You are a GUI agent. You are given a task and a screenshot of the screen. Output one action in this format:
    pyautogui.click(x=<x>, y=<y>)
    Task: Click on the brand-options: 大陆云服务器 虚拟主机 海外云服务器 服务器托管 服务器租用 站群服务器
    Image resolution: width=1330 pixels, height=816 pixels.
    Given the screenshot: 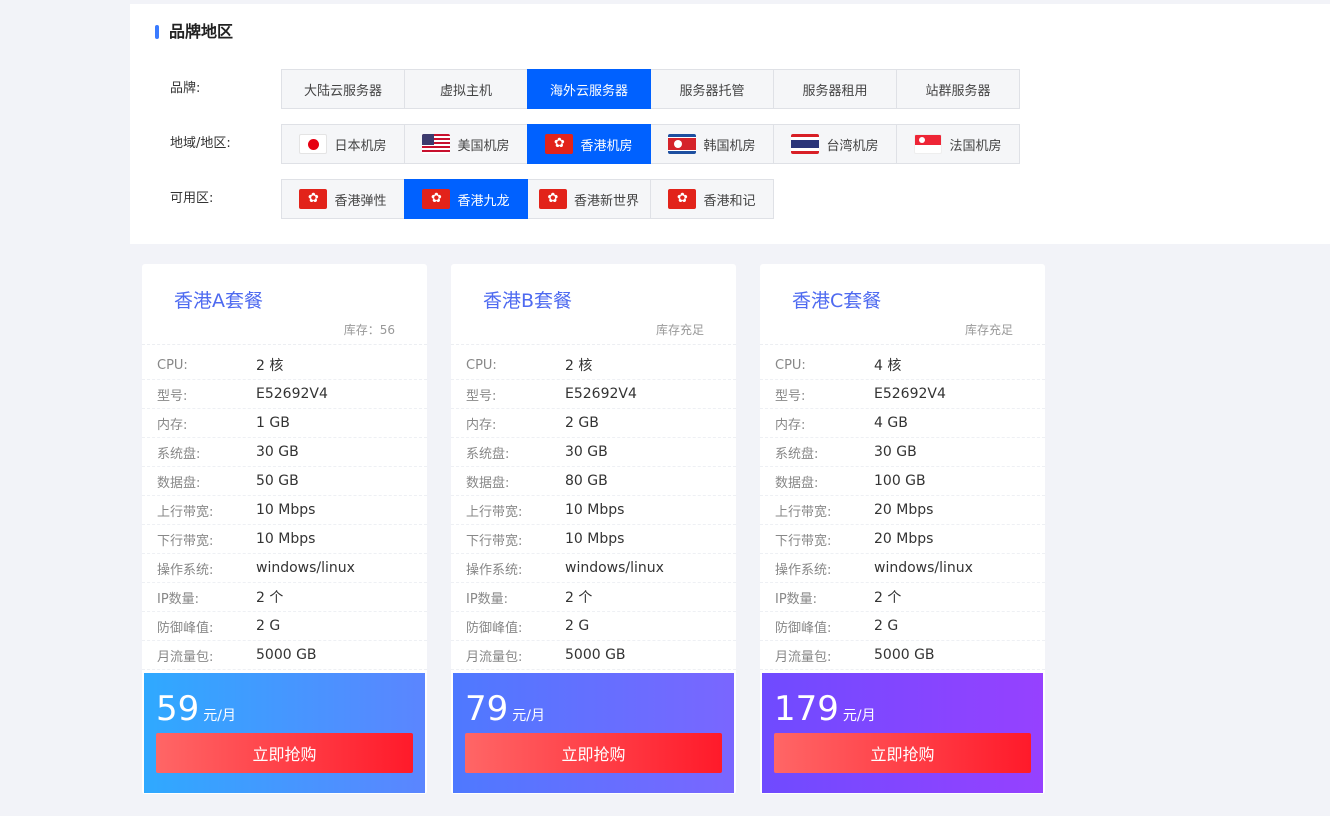 What is the action you would take?
    pyautogui.click(x=650, y=89)
    